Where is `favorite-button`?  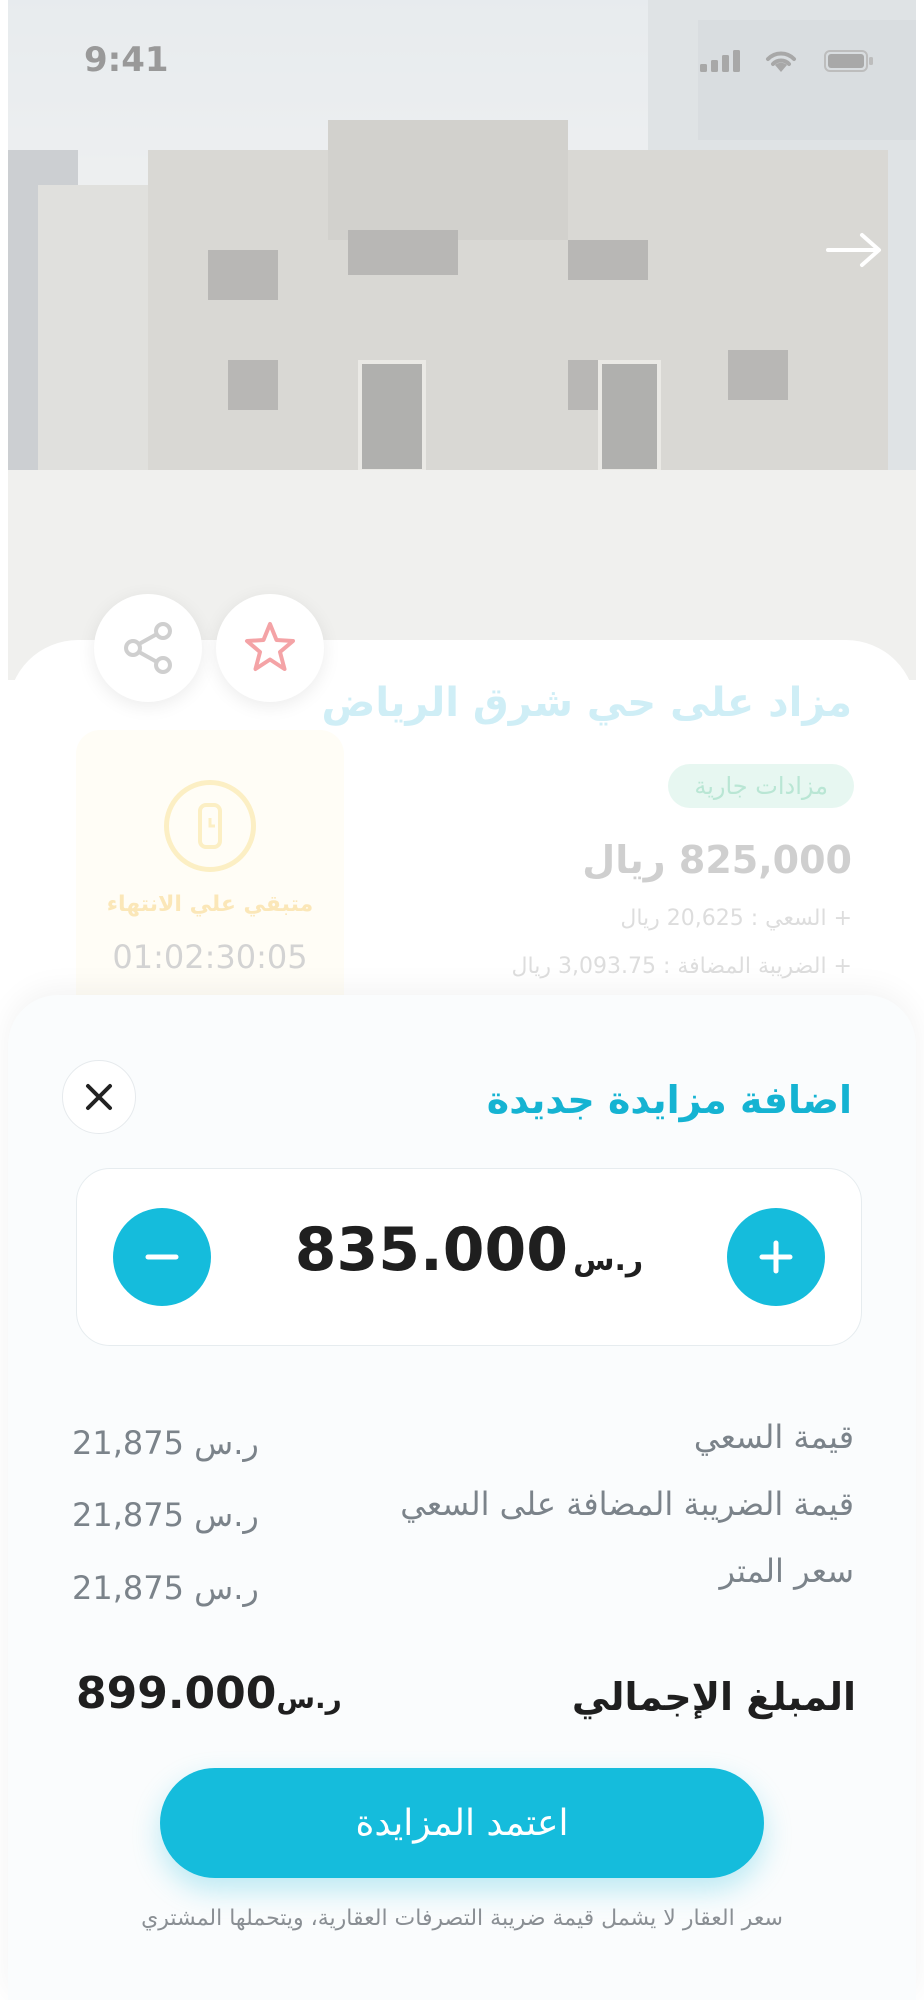 favorite-button is located at coordinates (270, 648).